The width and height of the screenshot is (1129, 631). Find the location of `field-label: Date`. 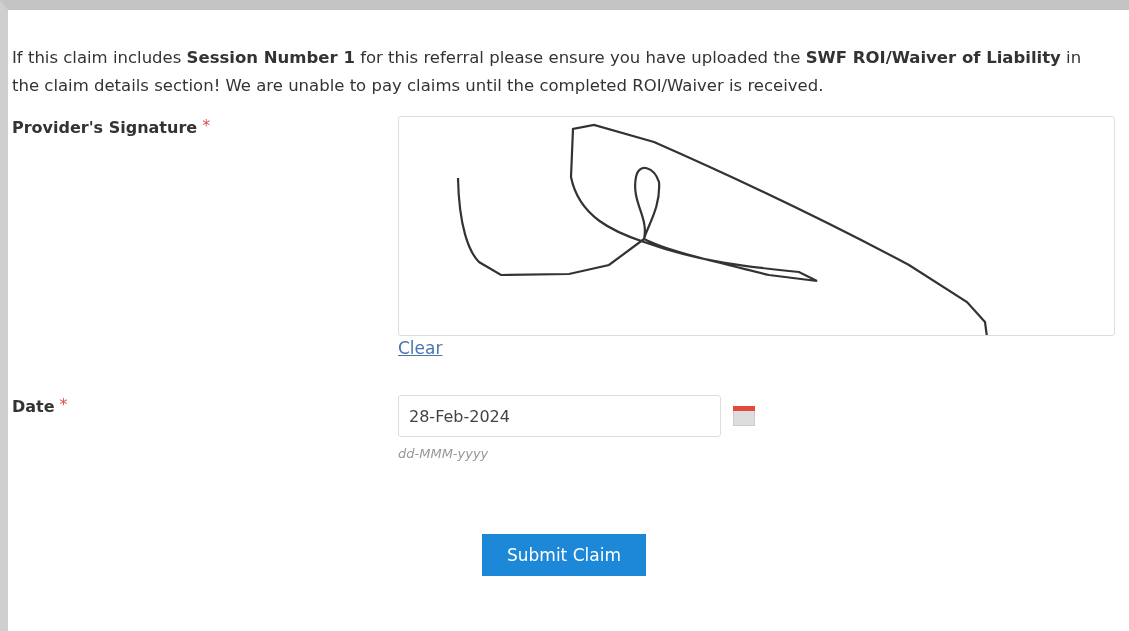

field-label: Date is located at coordinates (33, 406).